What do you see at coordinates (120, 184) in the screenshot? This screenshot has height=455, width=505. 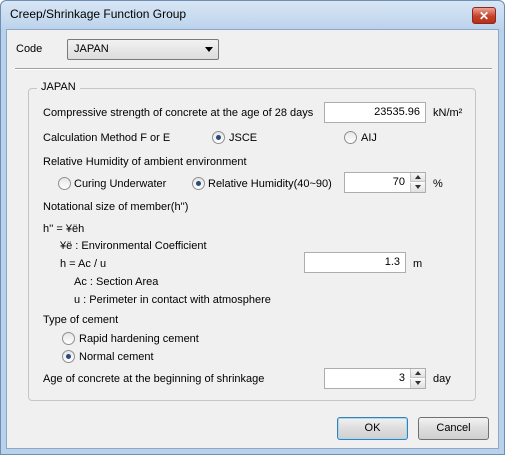 I see `radio-curing-underwater-label: Curing Underwater` at bounding box center [120, 184].